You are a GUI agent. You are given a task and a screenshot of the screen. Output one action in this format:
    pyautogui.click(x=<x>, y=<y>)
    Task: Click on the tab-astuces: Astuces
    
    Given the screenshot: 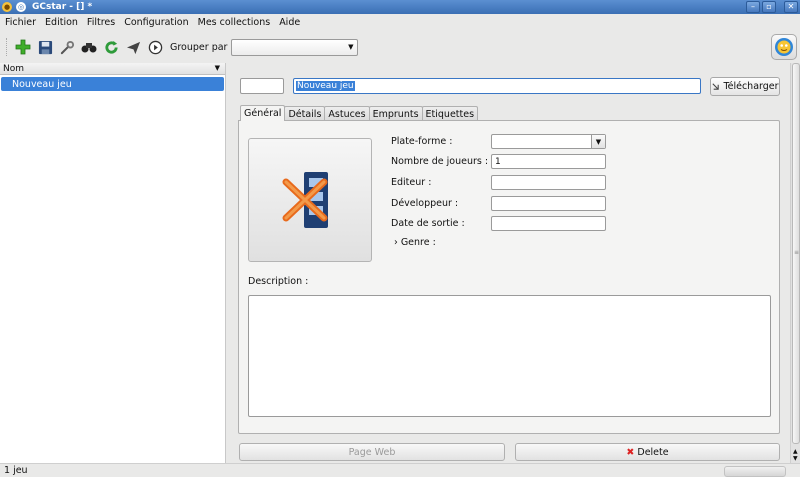 What is the action you would take?
    pyautogui.click(x=347, y=113)
    